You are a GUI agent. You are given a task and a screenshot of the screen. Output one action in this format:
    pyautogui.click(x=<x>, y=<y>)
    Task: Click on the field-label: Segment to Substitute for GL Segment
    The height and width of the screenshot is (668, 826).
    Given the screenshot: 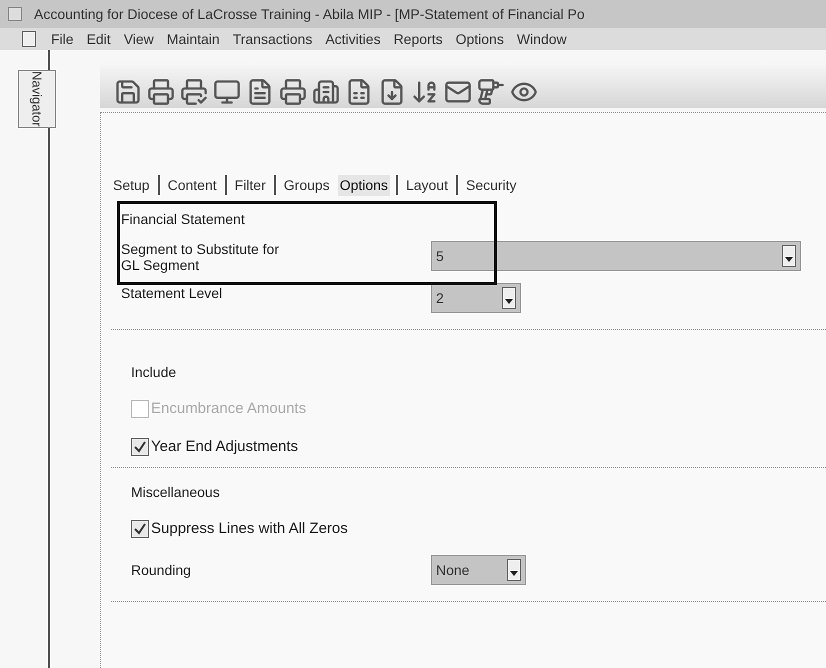 What is the action you would take?
    pyautogui.click(x=200, y=257)
    